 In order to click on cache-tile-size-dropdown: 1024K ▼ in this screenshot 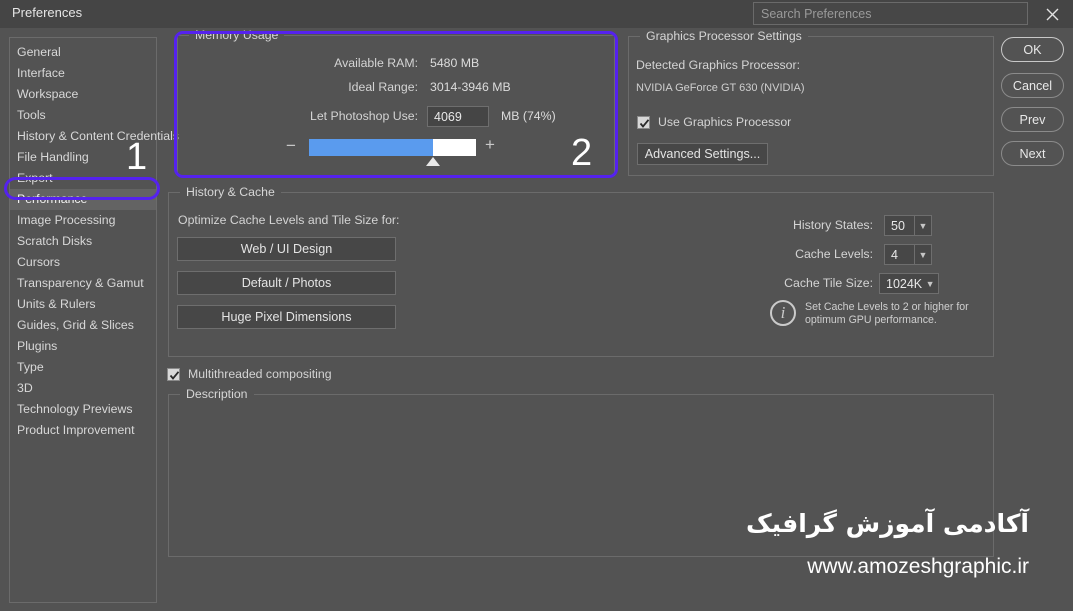, I will do `click(909, 283)`.